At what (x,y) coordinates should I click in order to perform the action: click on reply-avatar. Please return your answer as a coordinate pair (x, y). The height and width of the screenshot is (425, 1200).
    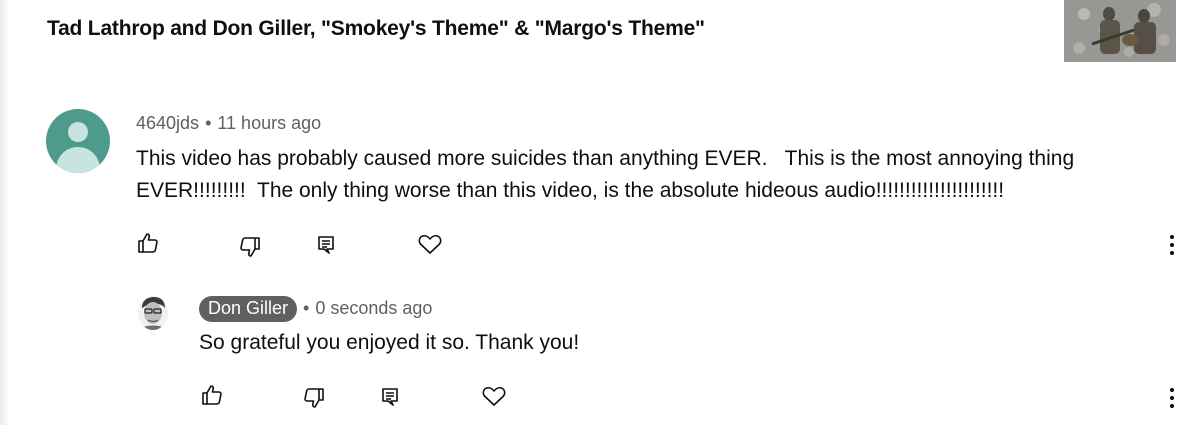
    Looking at the image, I should click on (153, 313).